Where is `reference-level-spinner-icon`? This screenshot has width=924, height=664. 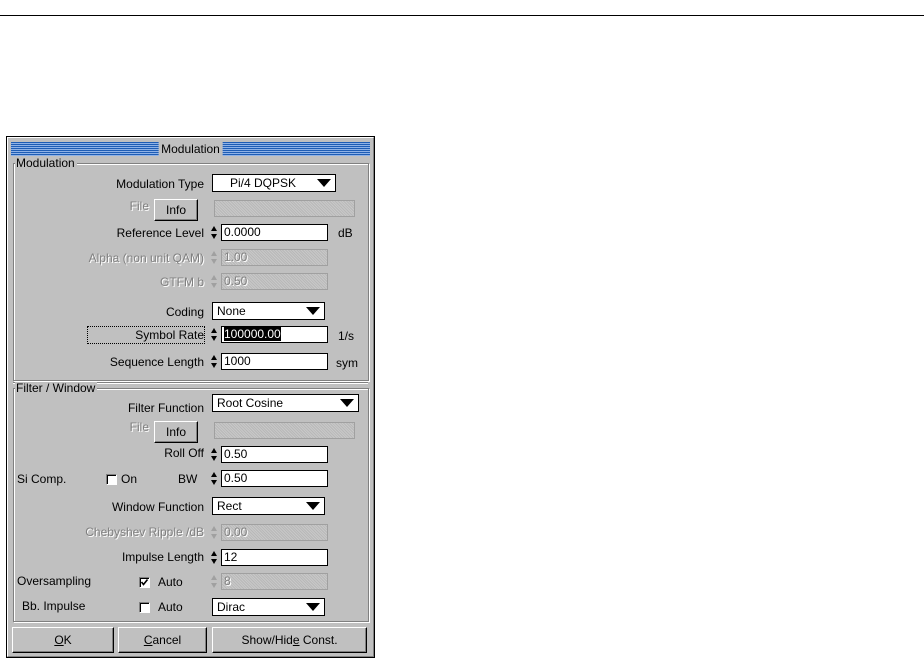 reference-level-spinner-icon is located at coordinates (214, 232).